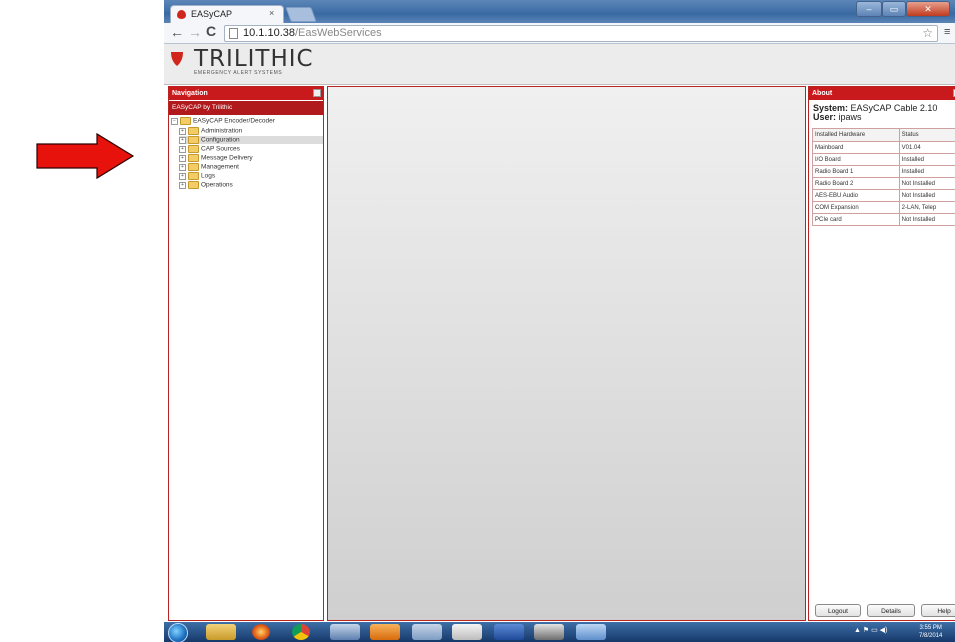 The image size is (955, 642). I want to click on logo-subtitle: EMERGENCY ALERT SYSTEMS, so click(238, 73).